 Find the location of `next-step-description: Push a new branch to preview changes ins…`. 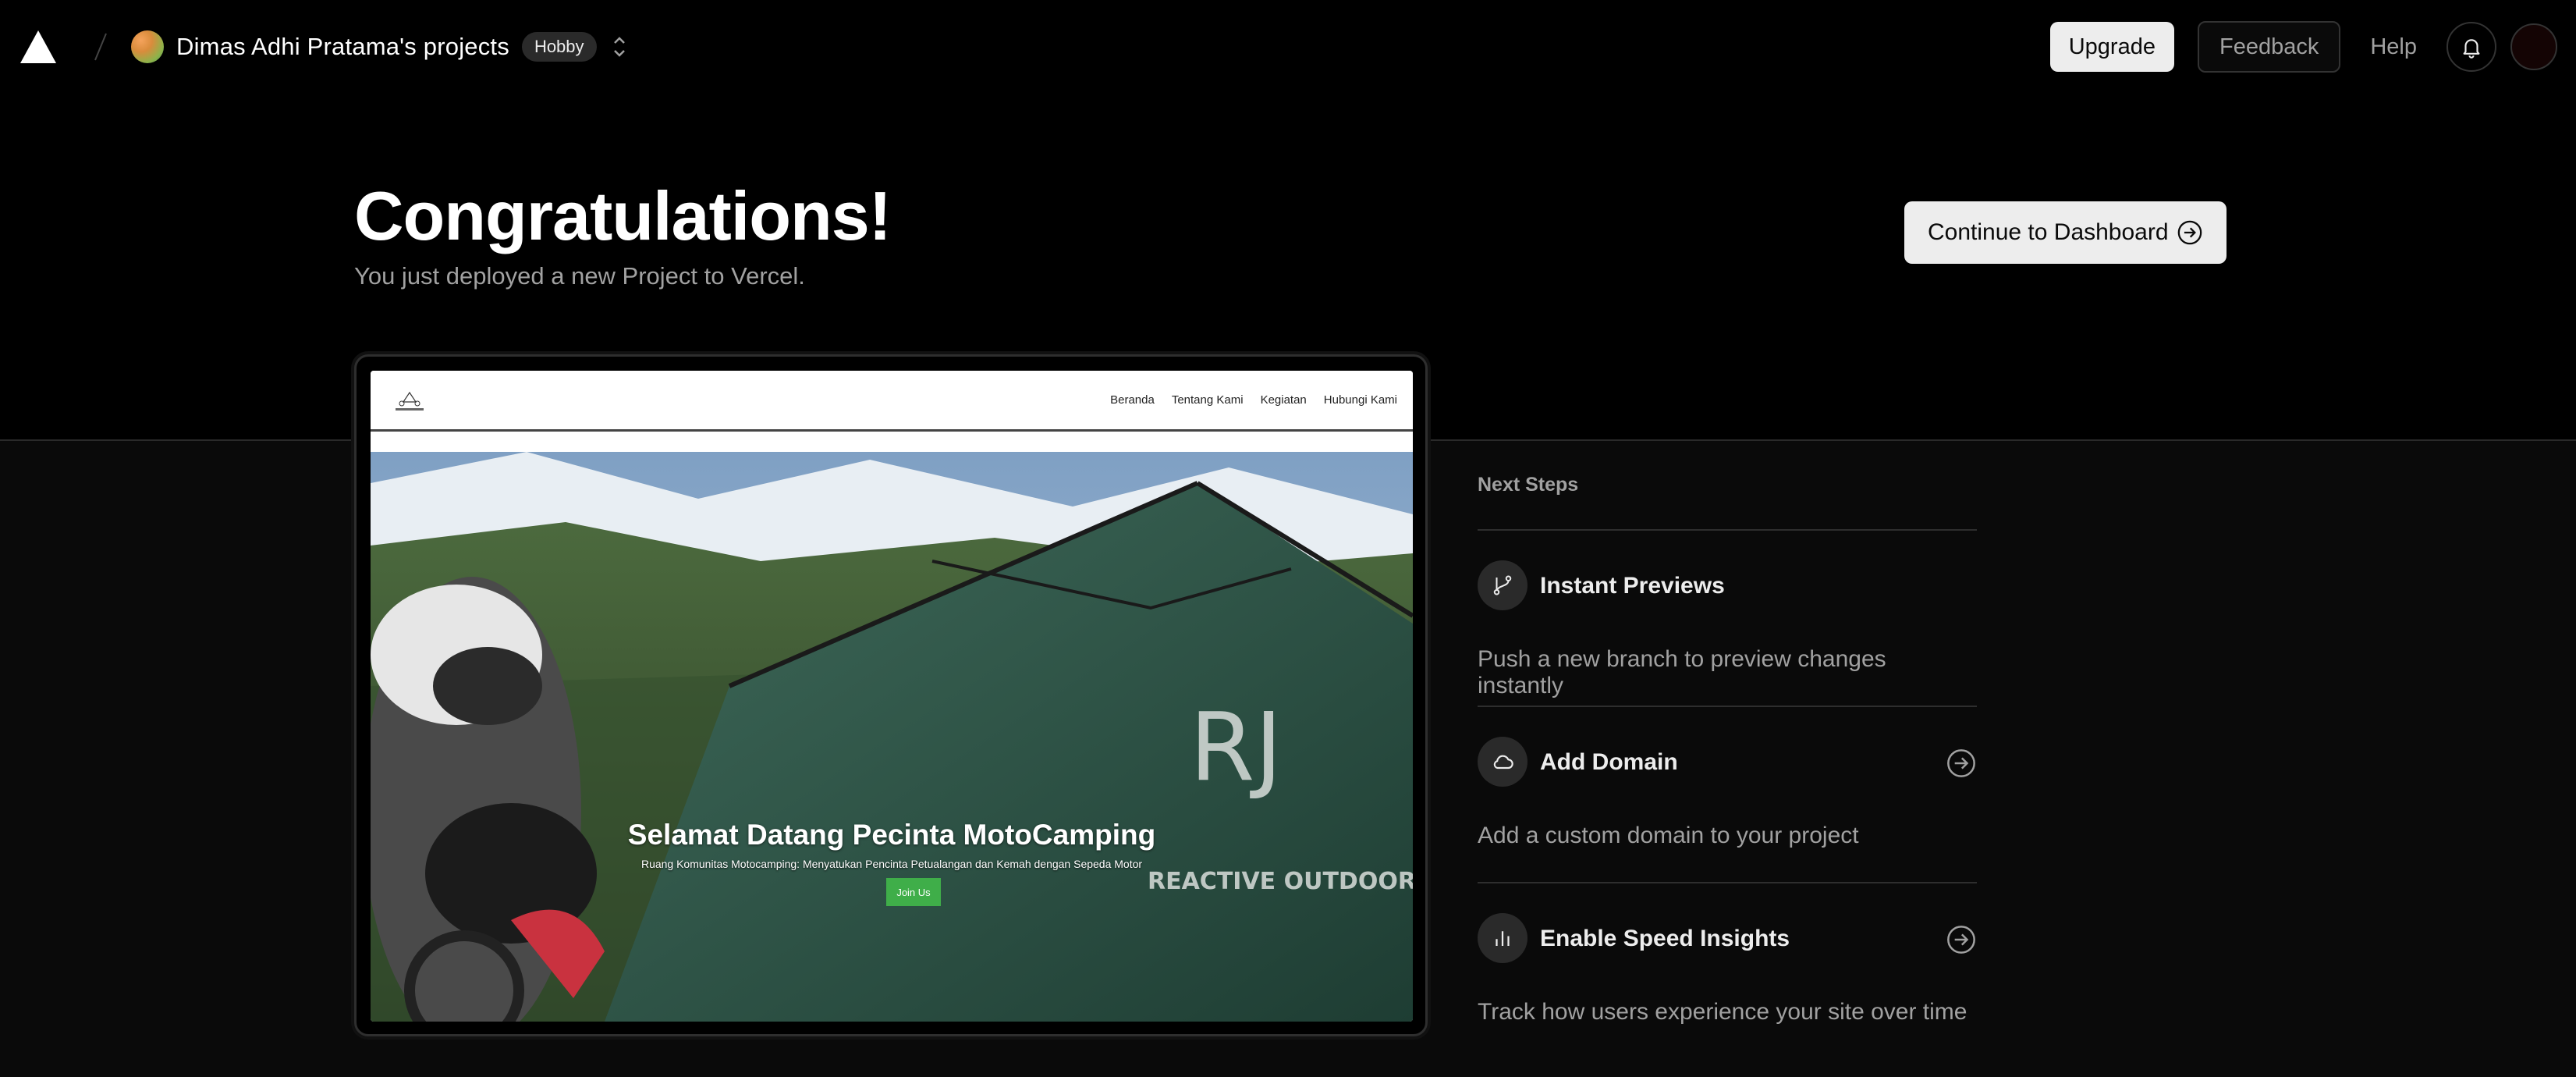

next-step-description: Push a new branch to preview changes ins… is located at coordinates (1682, 672).